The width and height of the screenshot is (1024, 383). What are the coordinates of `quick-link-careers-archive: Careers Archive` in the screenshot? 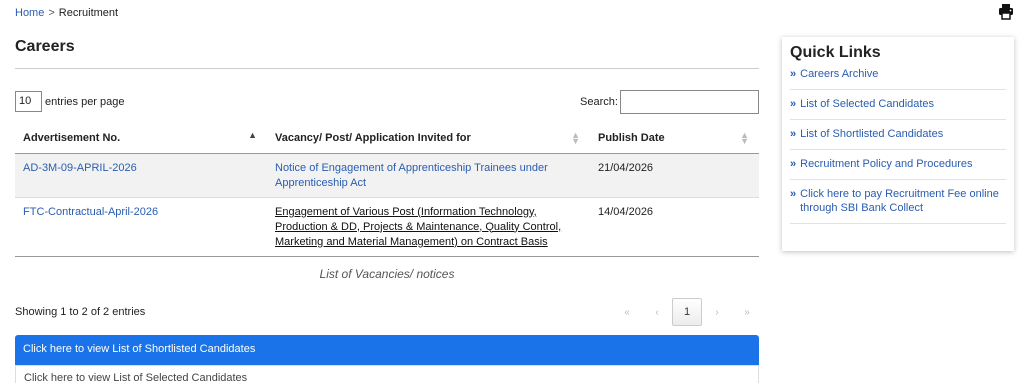 It's located at (839, 74).